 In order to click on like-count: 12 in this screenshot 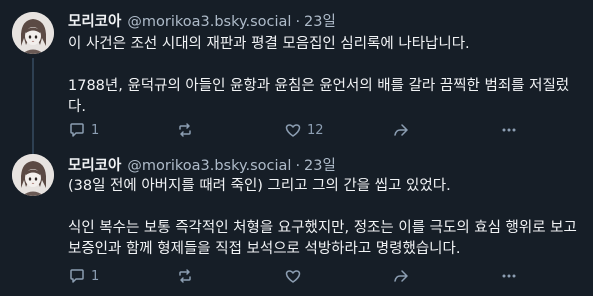, I will do `click(315, 130)`.